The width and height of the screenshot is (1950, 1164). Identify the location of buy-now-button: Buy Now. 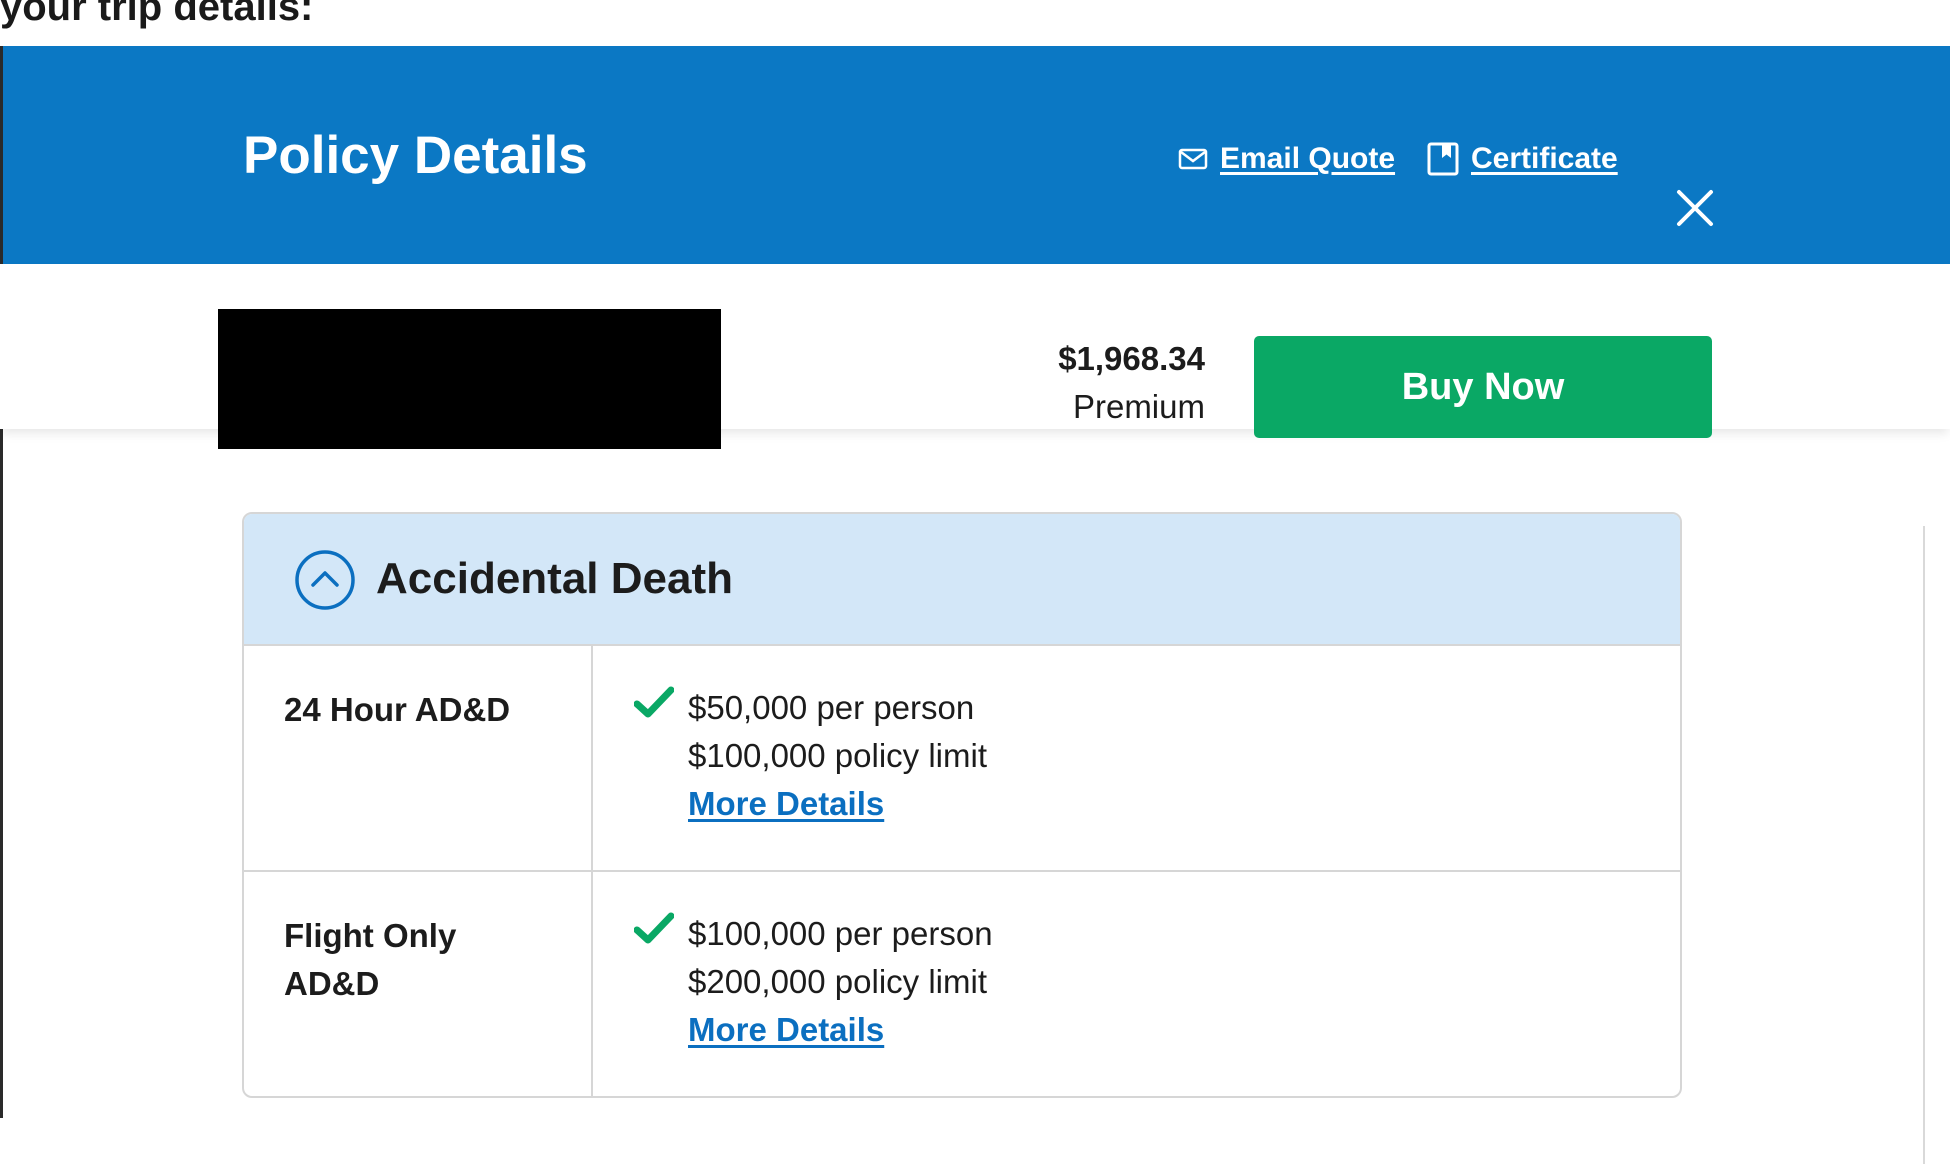
(1483, 387).